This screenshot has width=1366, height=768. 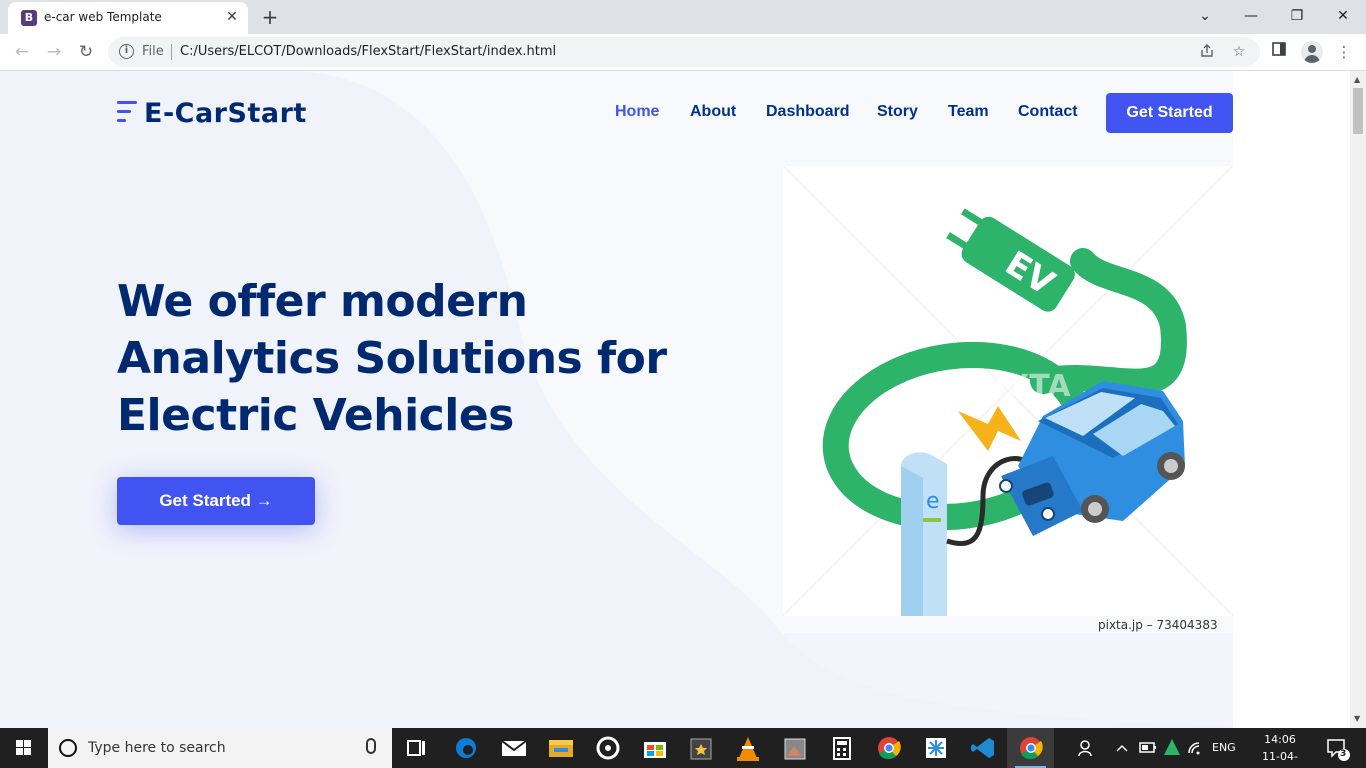 I want to click on minimize-button: —, so click(x=1251, y=16).